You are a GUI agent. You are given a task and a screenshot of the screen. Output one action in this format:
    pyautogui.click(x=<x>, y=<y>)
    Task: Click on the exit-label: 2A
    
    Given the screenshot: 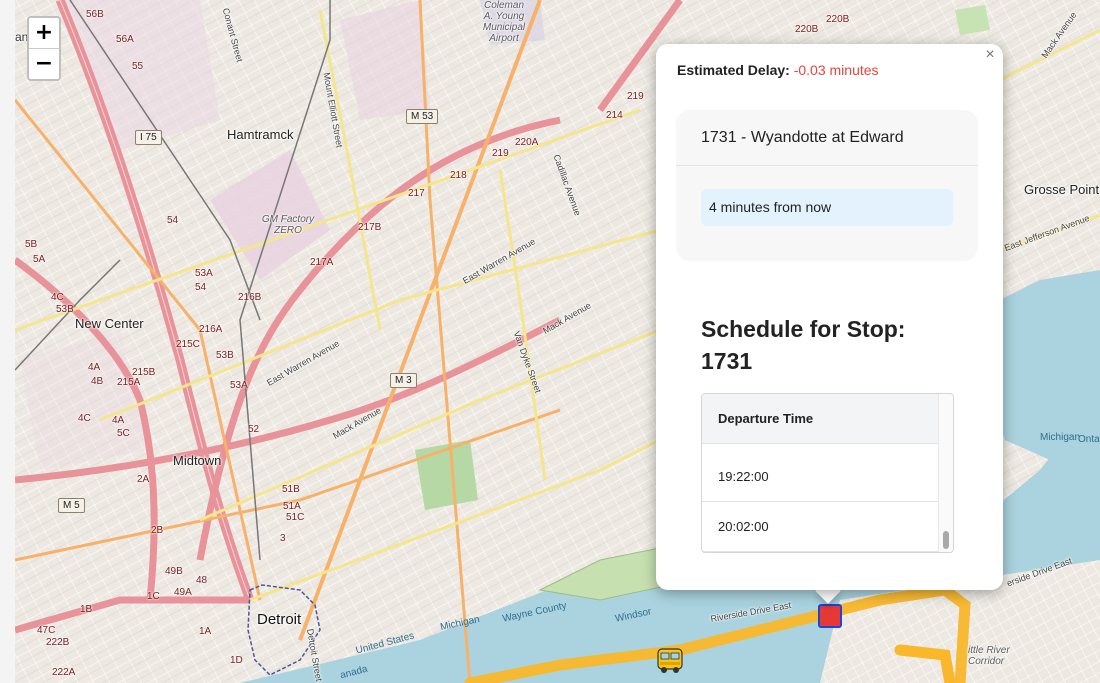 What is the action you would take?
    pyautogui.click(x=143, y=479)
    